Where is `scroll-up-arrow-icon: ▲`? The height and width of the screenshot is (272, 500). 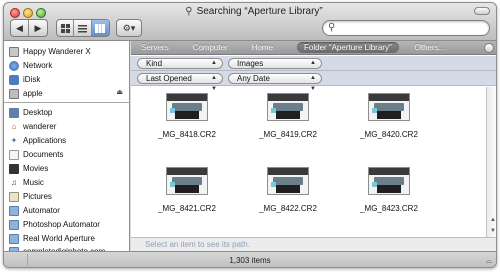
scroll-up-arrow-icon: ▲ is located at coordinates (492, 220).